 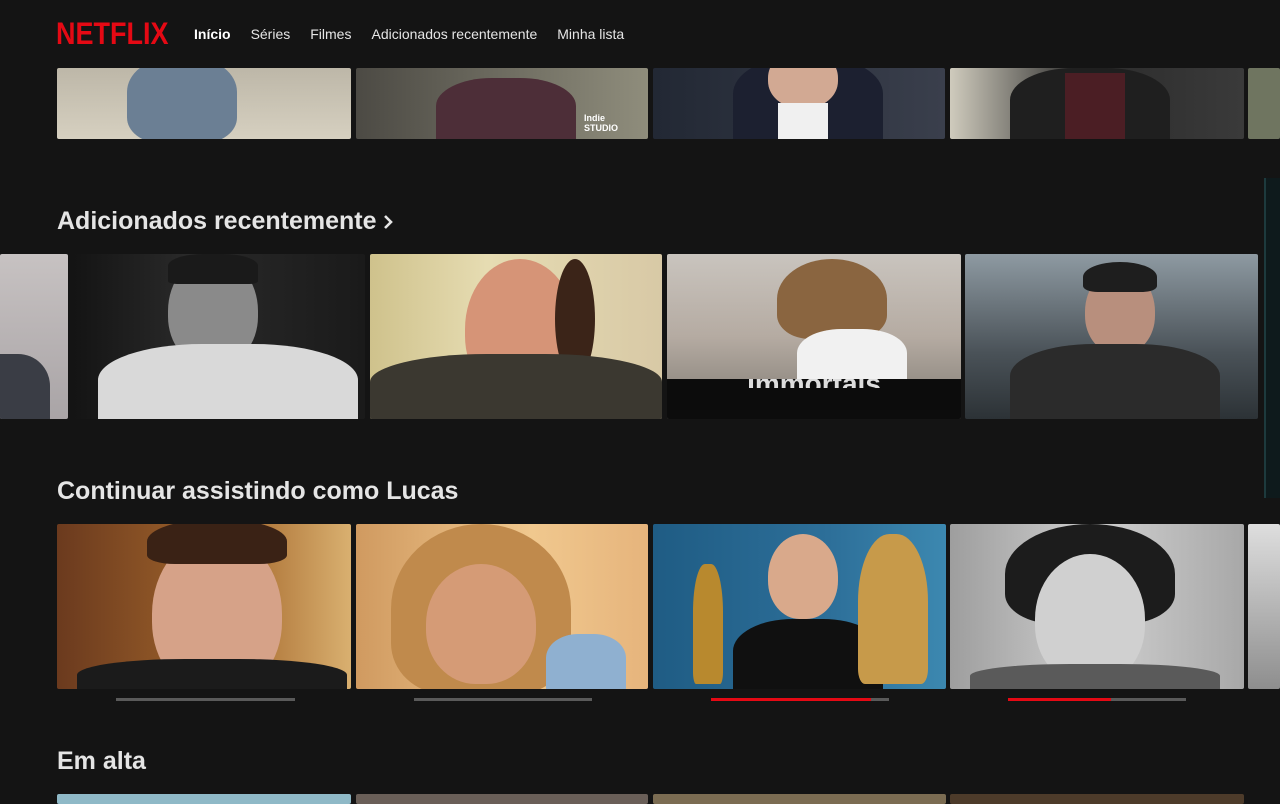 What do you see at coordinates (590, 34) in the screenshot?
I see `nav-item-minha-lista: Minha lista` at bounding box center [590, 34].